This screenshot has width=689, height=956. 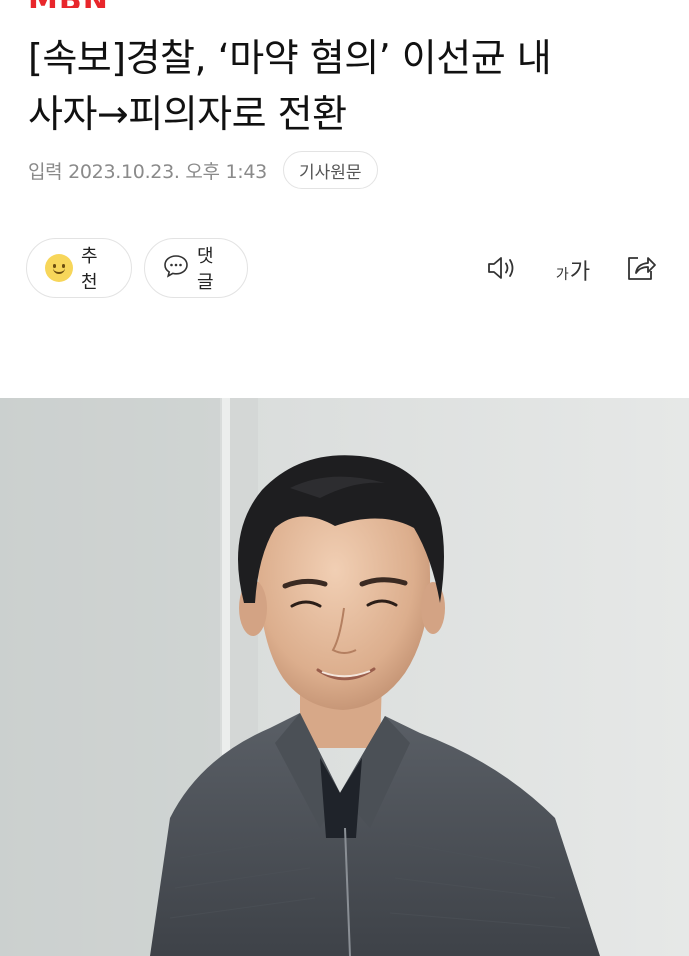 What do you see at coordinates (205, 269) in the screenshot?
I see `comment-label: 댓글` at bounding box center [205, 269].